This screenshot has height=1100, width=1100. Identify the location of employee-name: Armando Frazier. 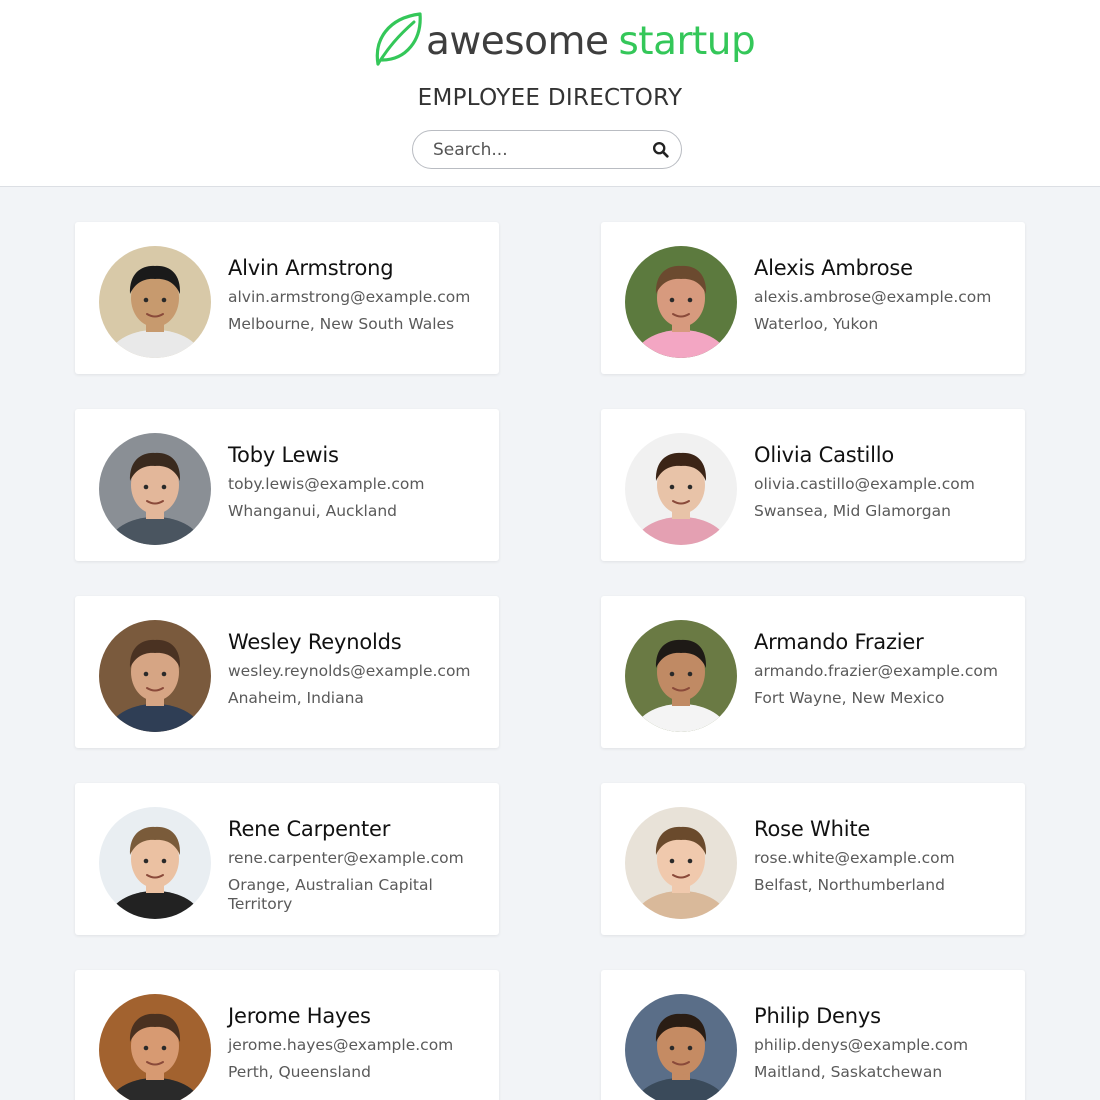
(839, 642).